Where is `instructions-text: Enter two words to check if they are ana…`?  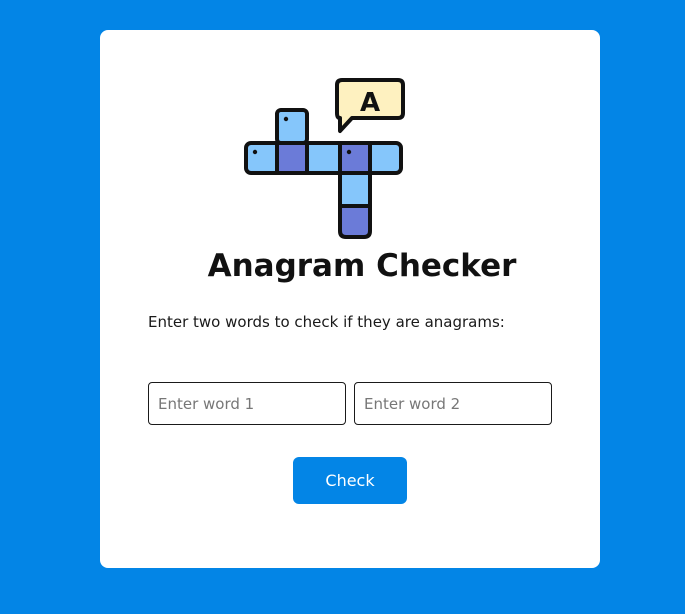
instructions-text: Enter two words to check if they are ana… is located at coordinates (326, 322).